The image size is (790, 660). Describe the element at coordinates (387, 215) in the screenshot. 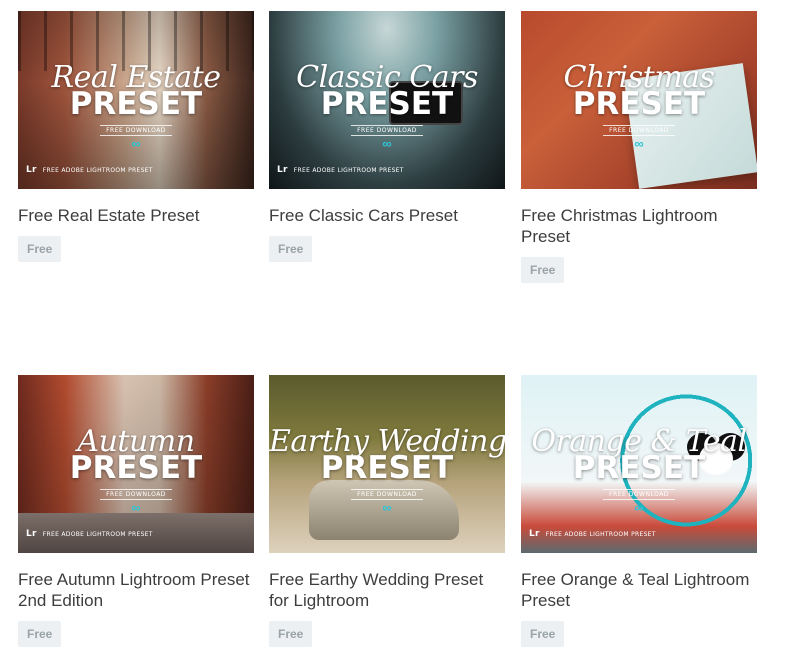

I see `product-title: Free Classic Cars Preset` at that location.